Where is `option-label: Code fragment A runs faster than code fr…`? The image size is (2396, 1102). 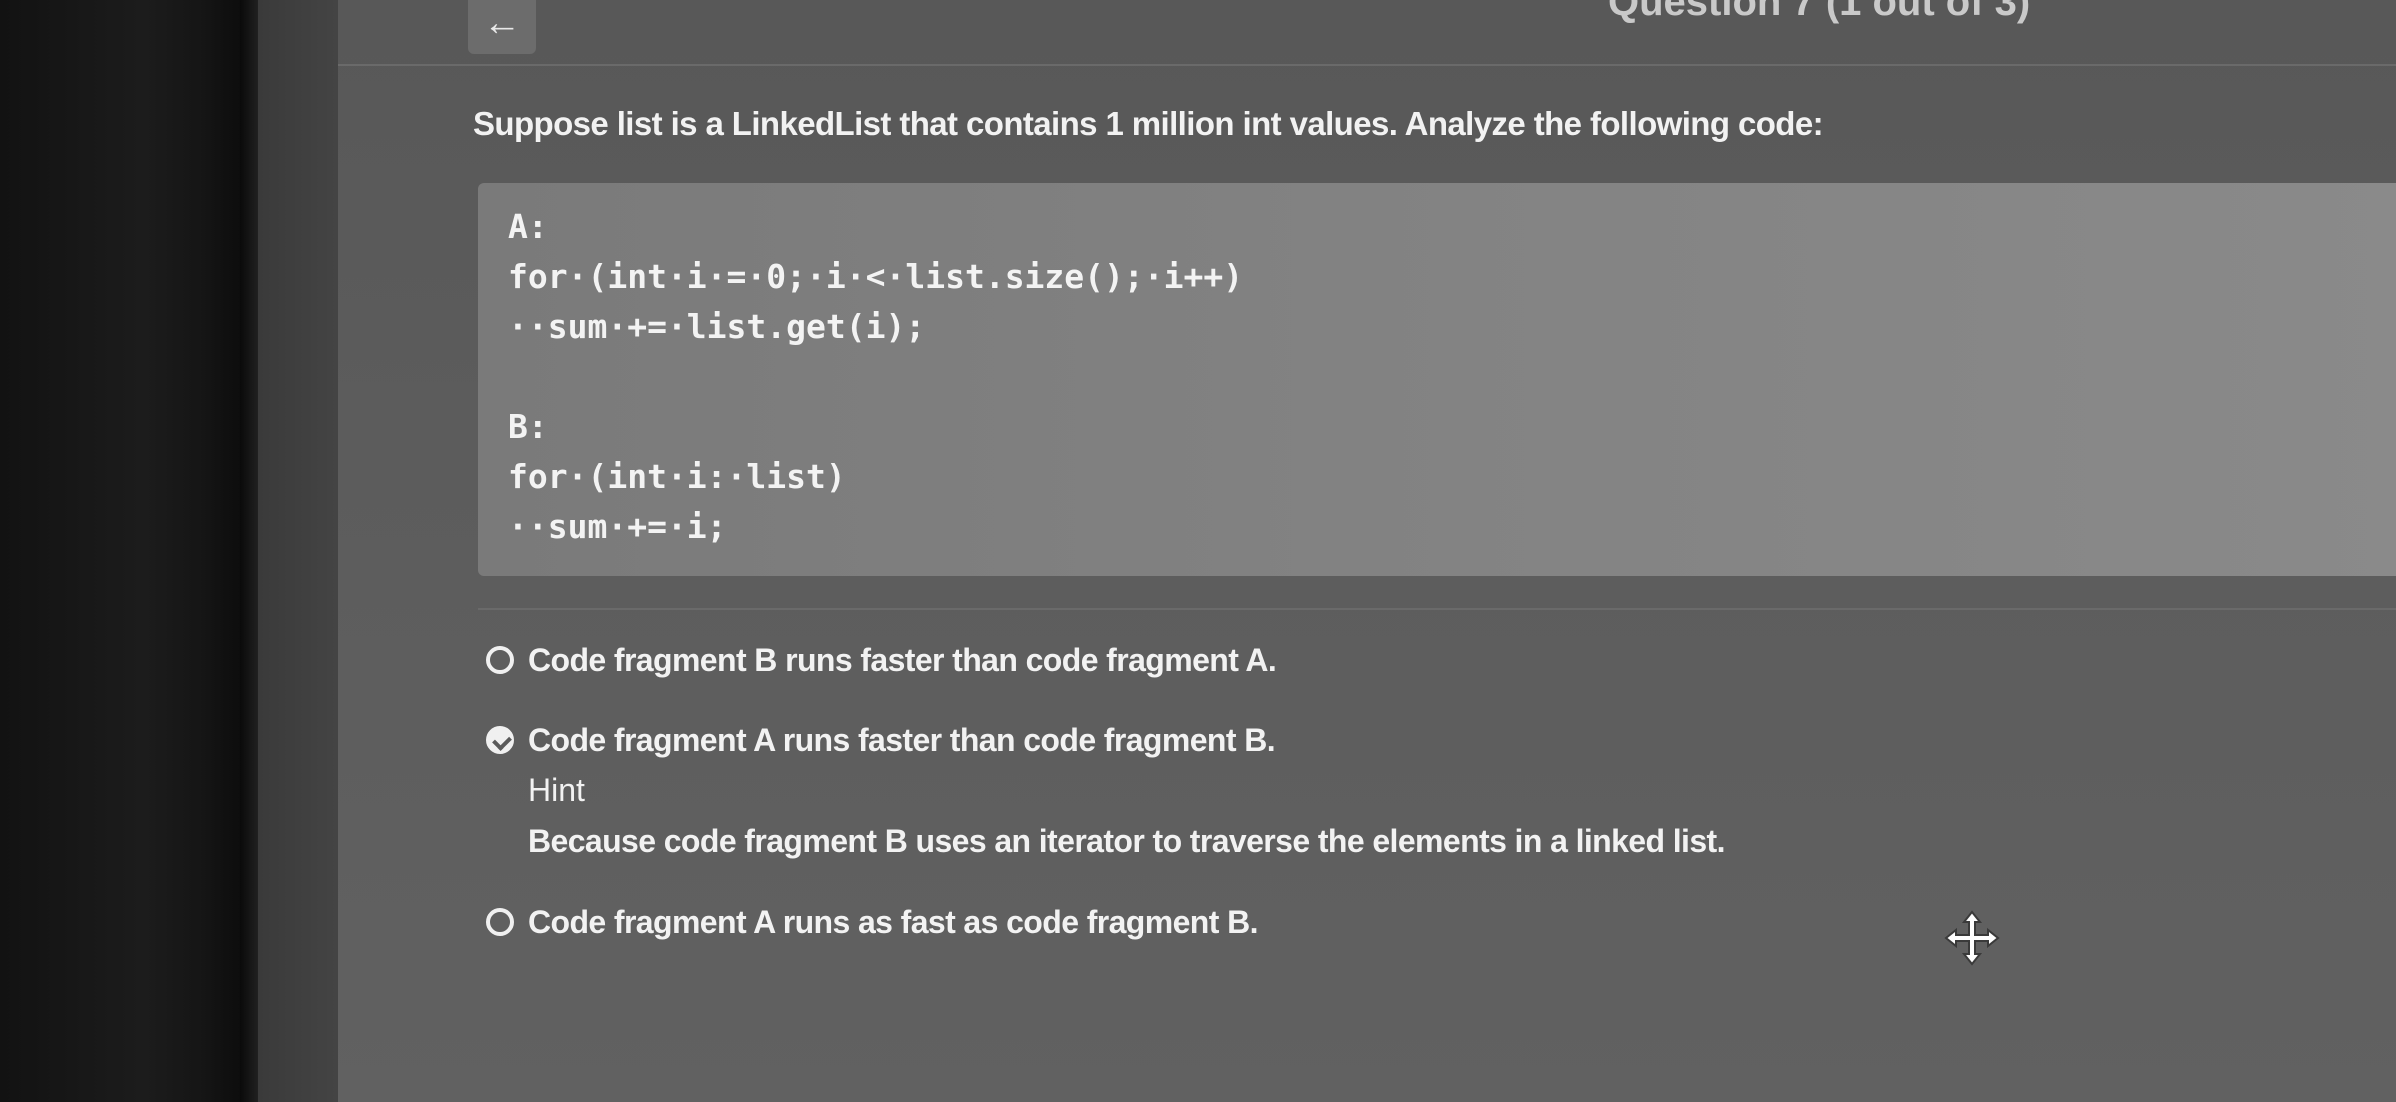
option-label: Code fragment A runs faster than code fr… is located at coordinates (902, 739).